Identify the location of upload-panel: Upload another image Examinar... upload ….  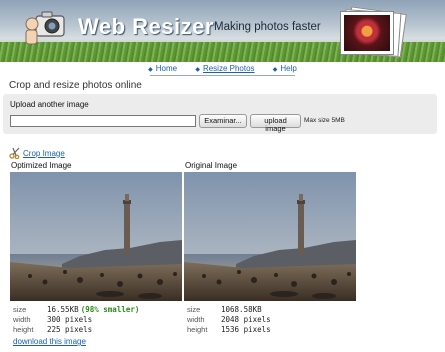
(220, 114).